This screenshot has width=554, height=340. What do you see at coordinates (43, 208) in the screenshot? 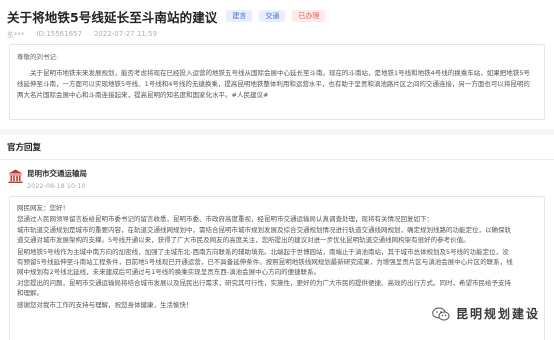
I see `reply-greeting: 网民网友：您好！` at bounding box center [43, 208].